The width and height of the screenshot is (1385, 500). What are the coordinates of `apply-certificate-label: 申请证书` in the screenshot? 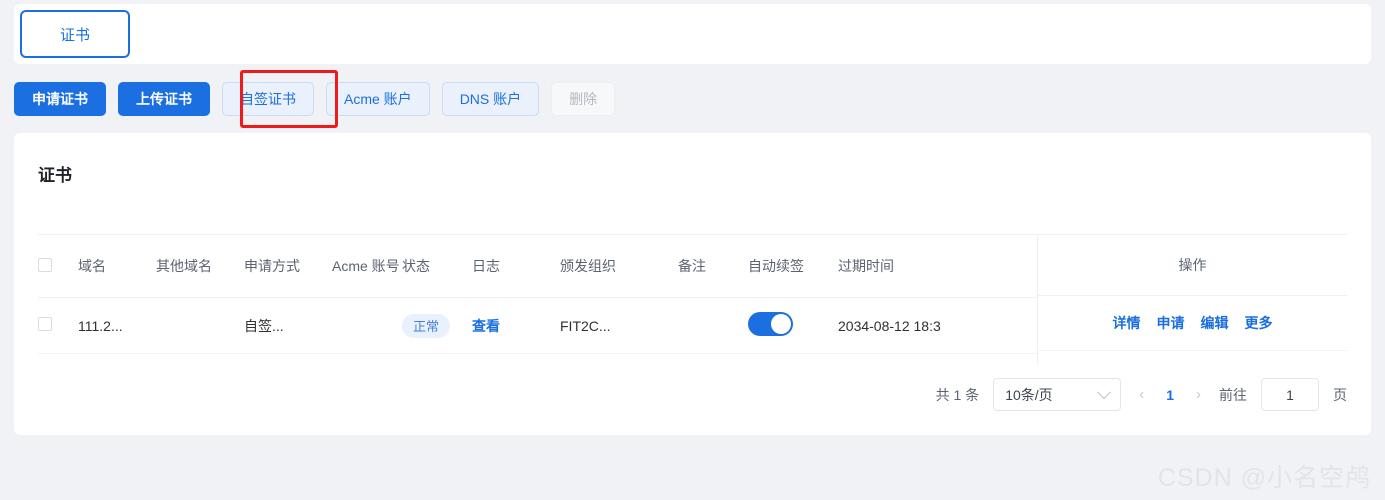 It's located at (60, 99).